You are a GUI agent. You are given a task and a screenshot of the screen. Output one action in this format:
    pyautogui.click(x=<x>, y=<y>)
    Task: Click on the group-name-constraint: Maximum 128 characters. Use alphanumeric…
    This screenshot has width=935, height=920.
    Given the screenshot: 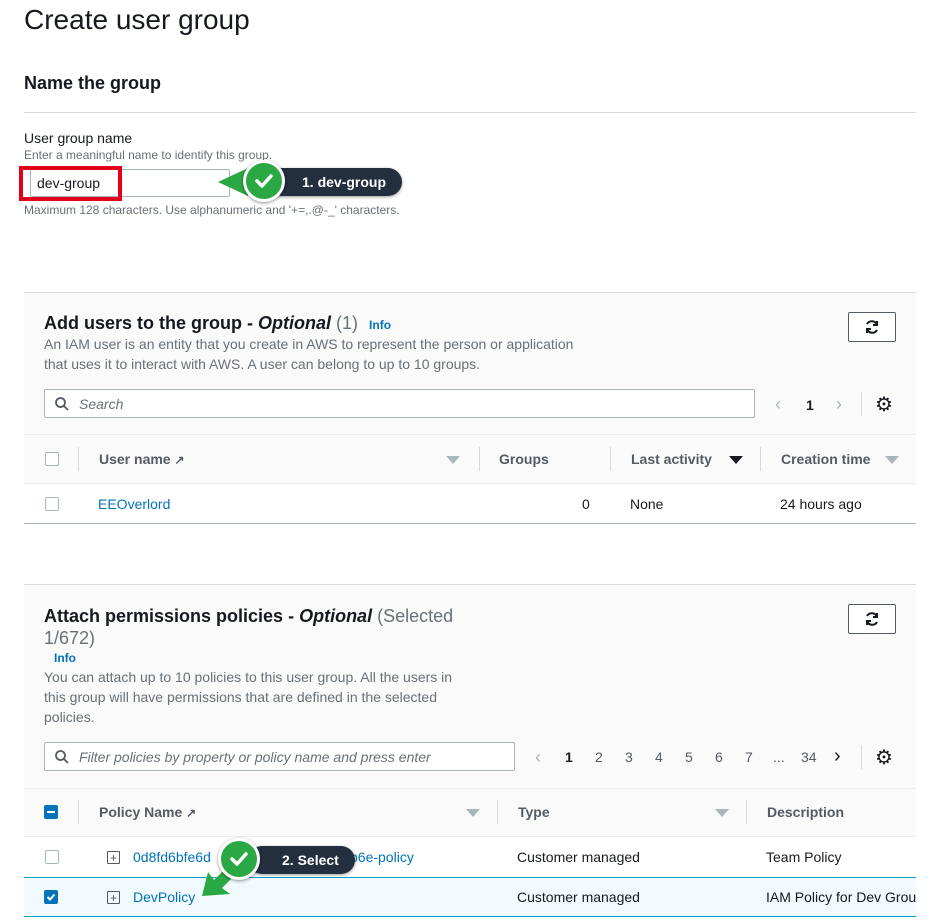 What is the action you would take?
    pyautogui.click(x=212, y=210)
    